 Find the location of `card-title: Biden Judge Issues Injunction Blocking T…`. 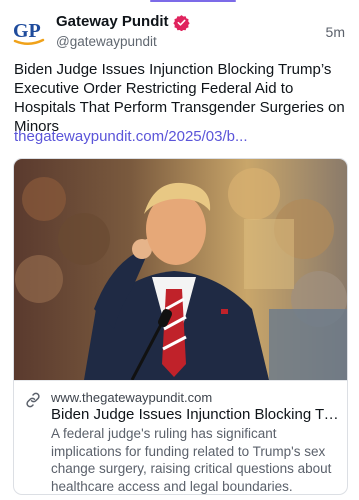

card-title: Biden Judge Issues Injunction Blocking T… is located at coordinates (195, 415).